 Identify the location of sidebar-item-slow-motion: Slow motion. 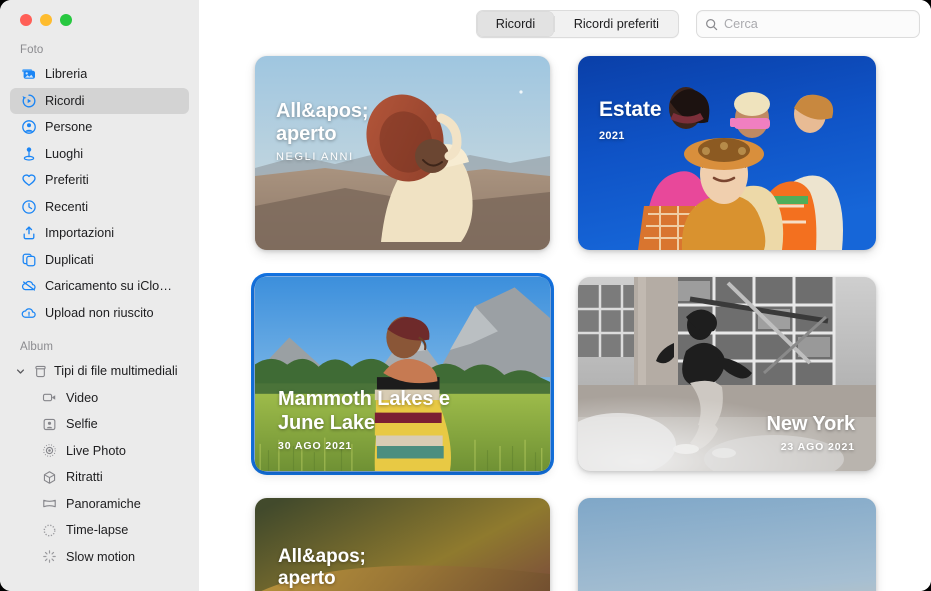
(99, 557).